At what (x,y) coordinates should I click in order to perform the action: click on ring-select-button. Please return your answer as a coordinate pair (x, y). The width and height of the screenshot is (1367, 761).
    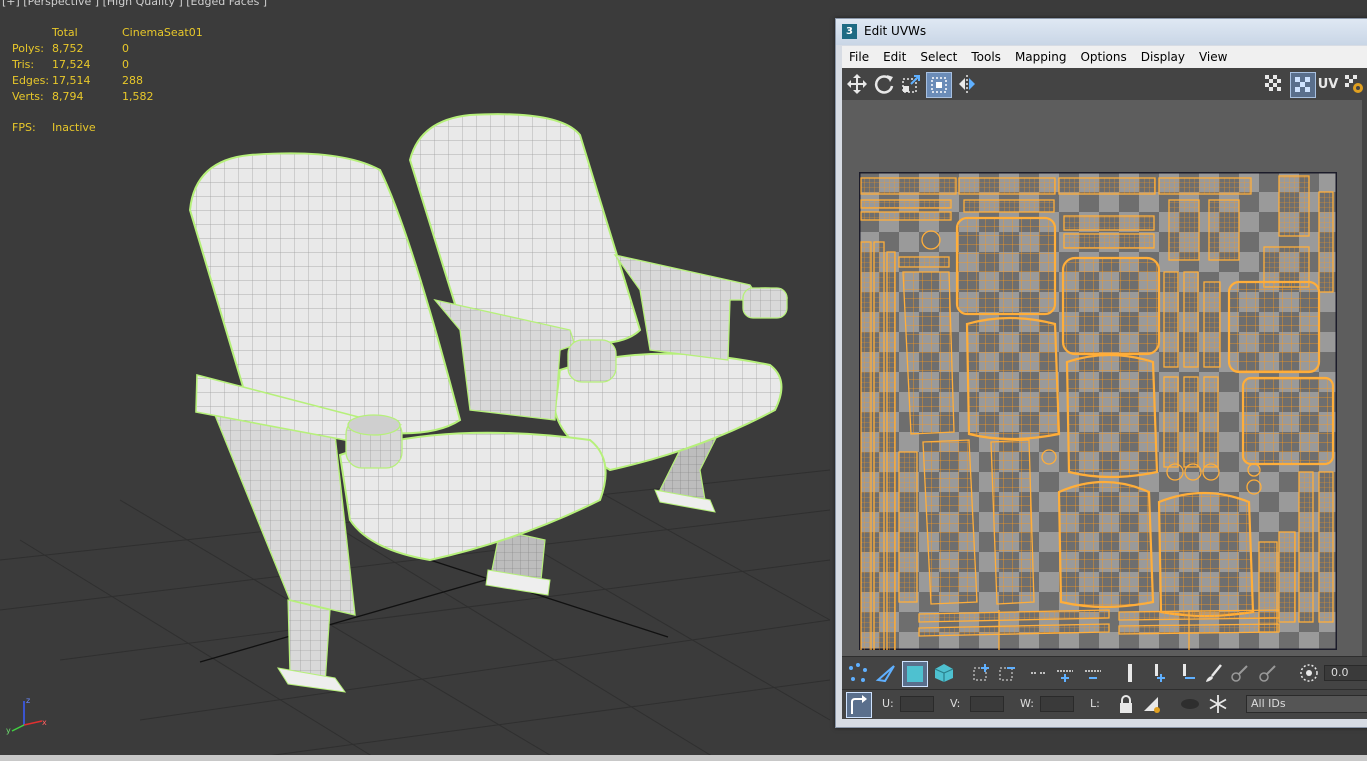
    Looking at the image, I should click on (1130, 673).